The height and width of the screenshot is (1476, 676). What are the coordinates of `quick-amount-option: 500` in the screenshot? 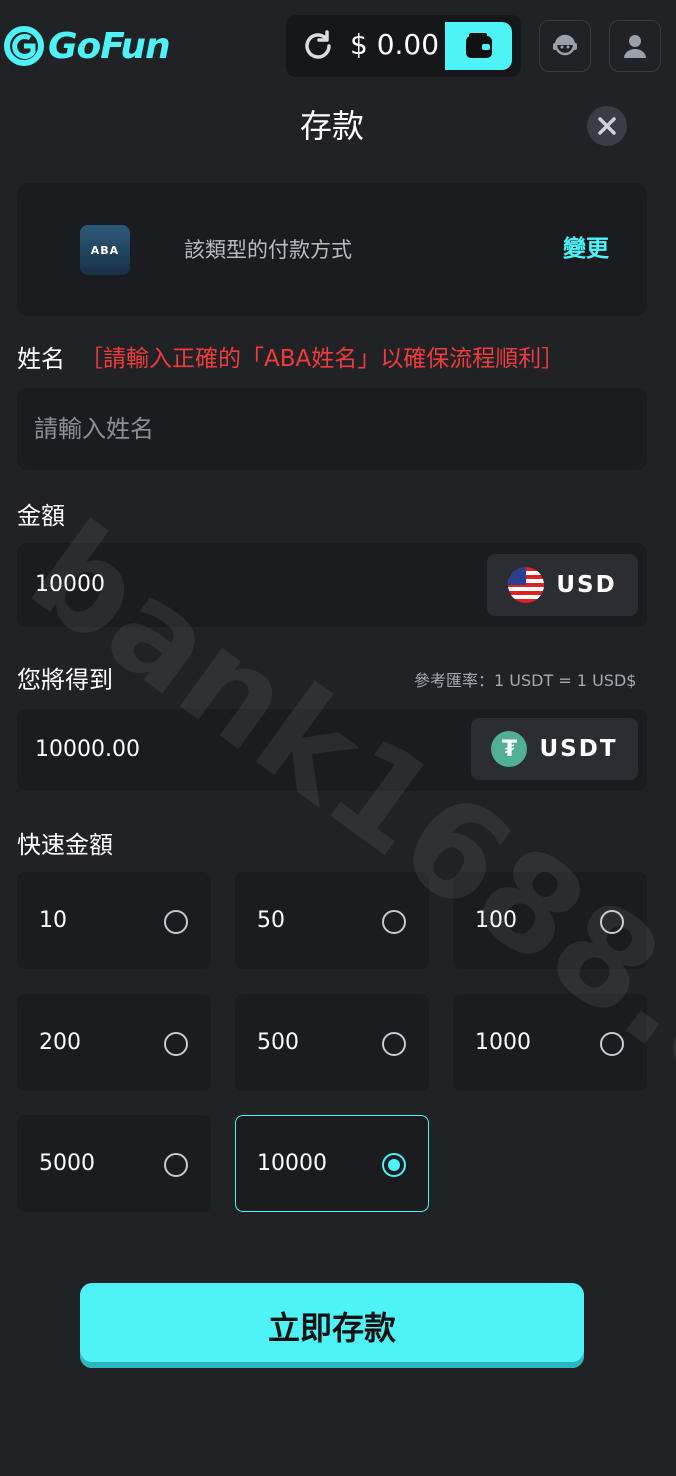 It's located at (332, 1042).